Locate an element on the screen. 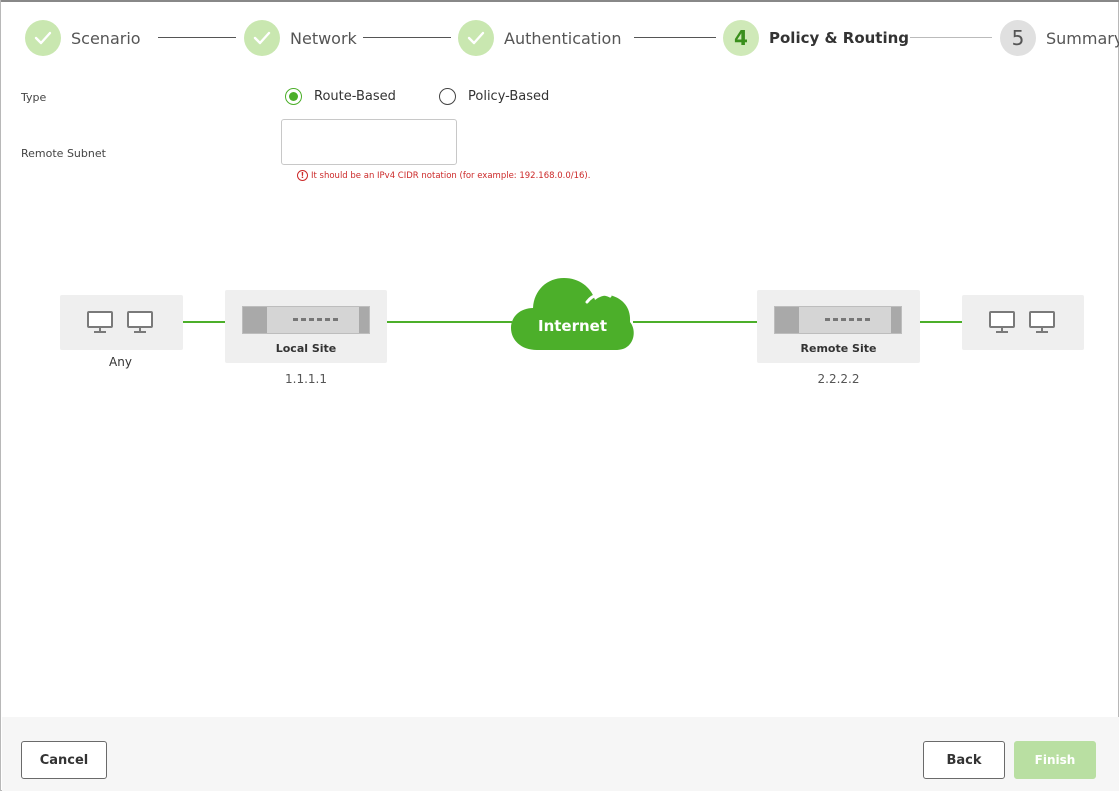 The image size is (1119, 791). step-number: 4 is located at coordinates (741, 38).